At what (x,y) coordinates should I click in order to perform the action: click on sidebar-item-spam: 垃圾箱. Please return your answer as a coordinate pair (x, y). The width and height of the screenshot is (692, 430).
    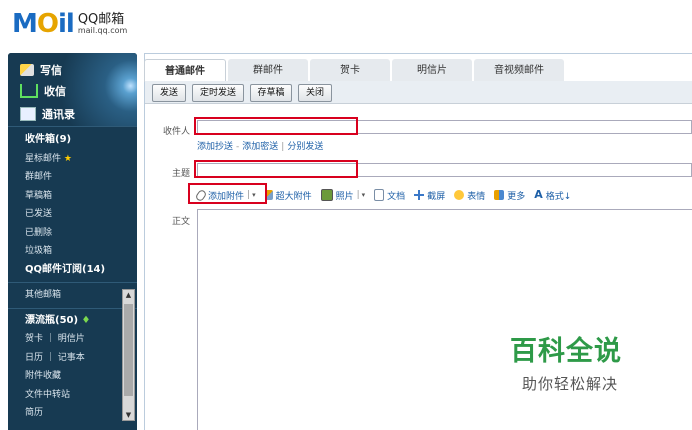
    Looking at the image, I should click on (72, 251).